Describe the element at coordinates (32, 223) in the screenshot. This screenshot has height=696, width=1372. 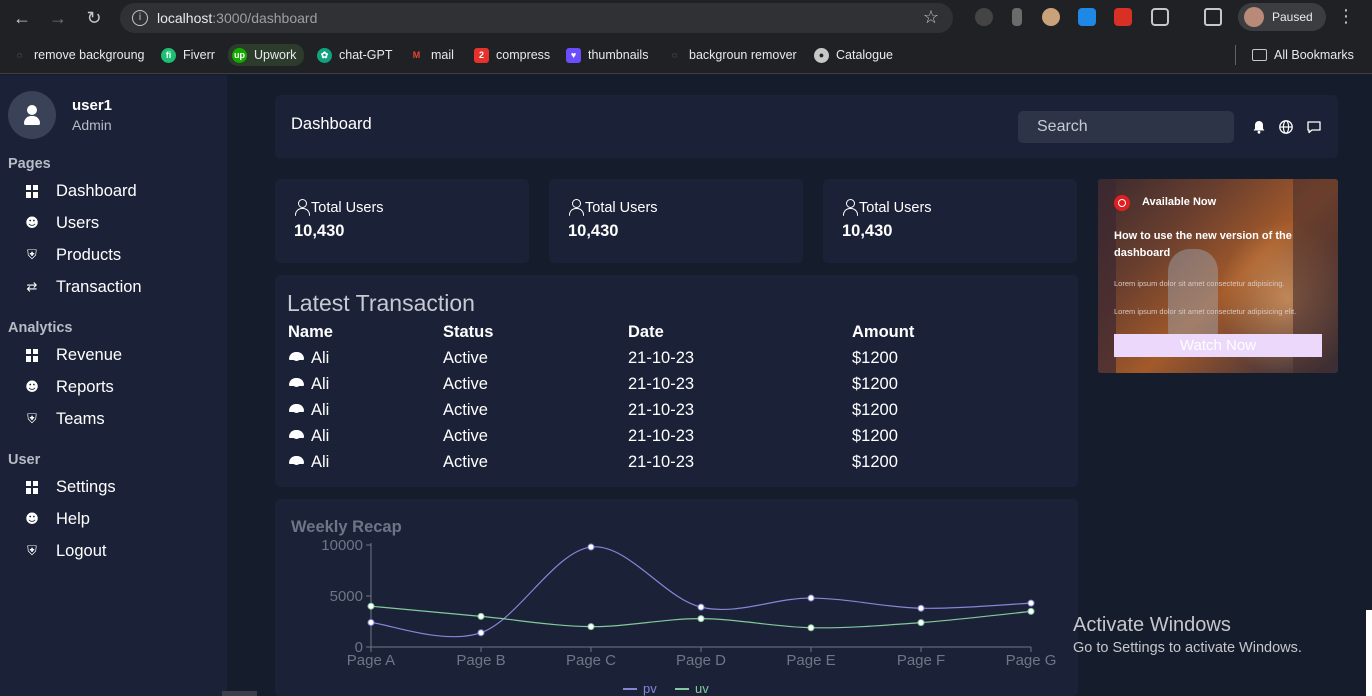
I see `smile-icon: ☻` at that location.